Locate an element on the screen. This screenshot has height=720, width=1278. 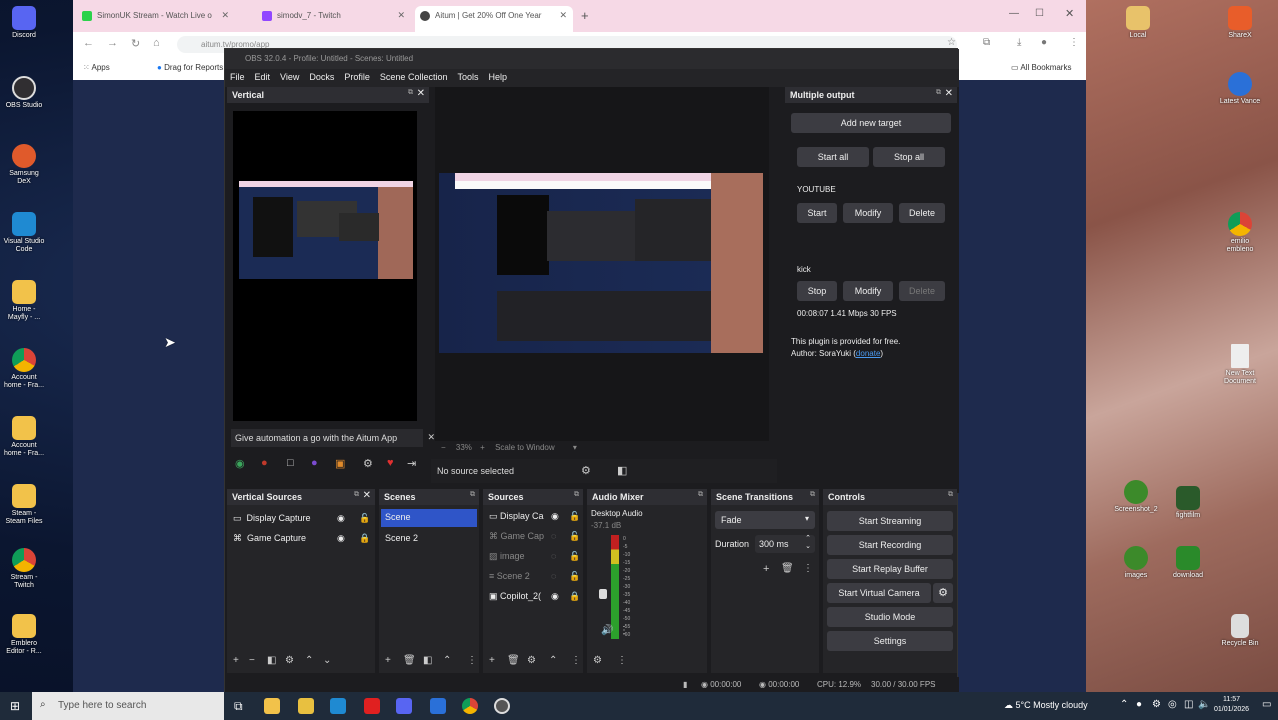
chrome-icon is located at coordinates (470, 706).